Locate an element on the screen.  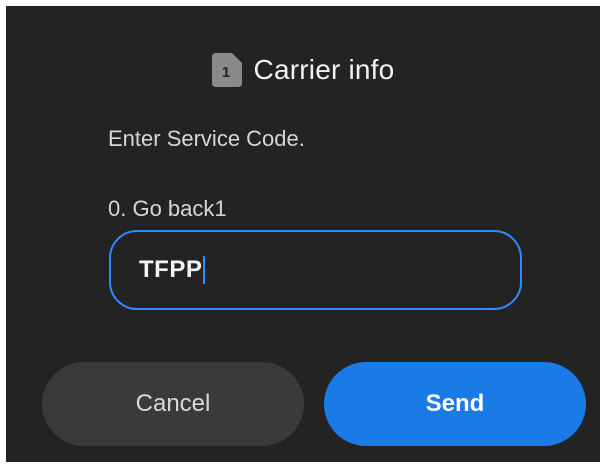
cancel-button-label: Cancel is located at coordinates (173, 403).